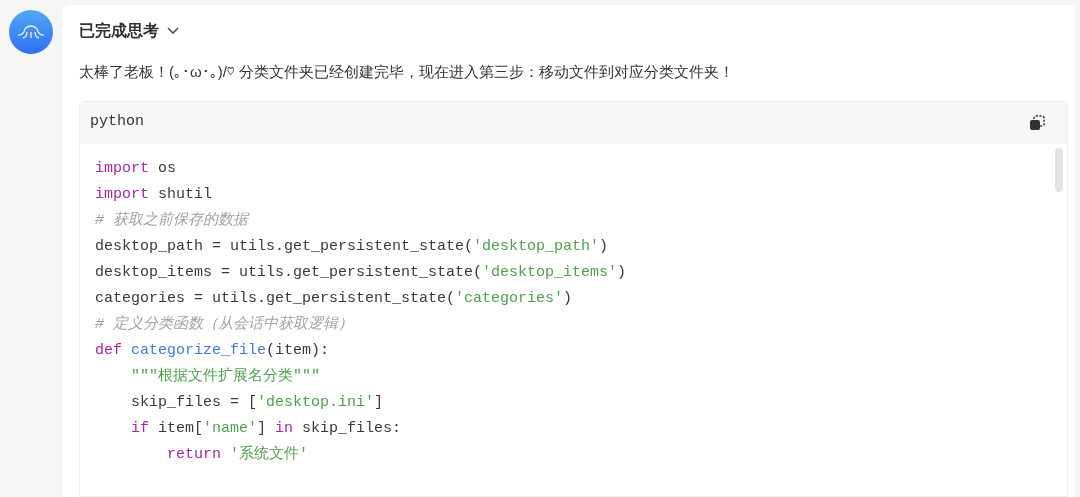  I want to click on code-line: skip_files = ['desktop.ini'], so click(257, 402).